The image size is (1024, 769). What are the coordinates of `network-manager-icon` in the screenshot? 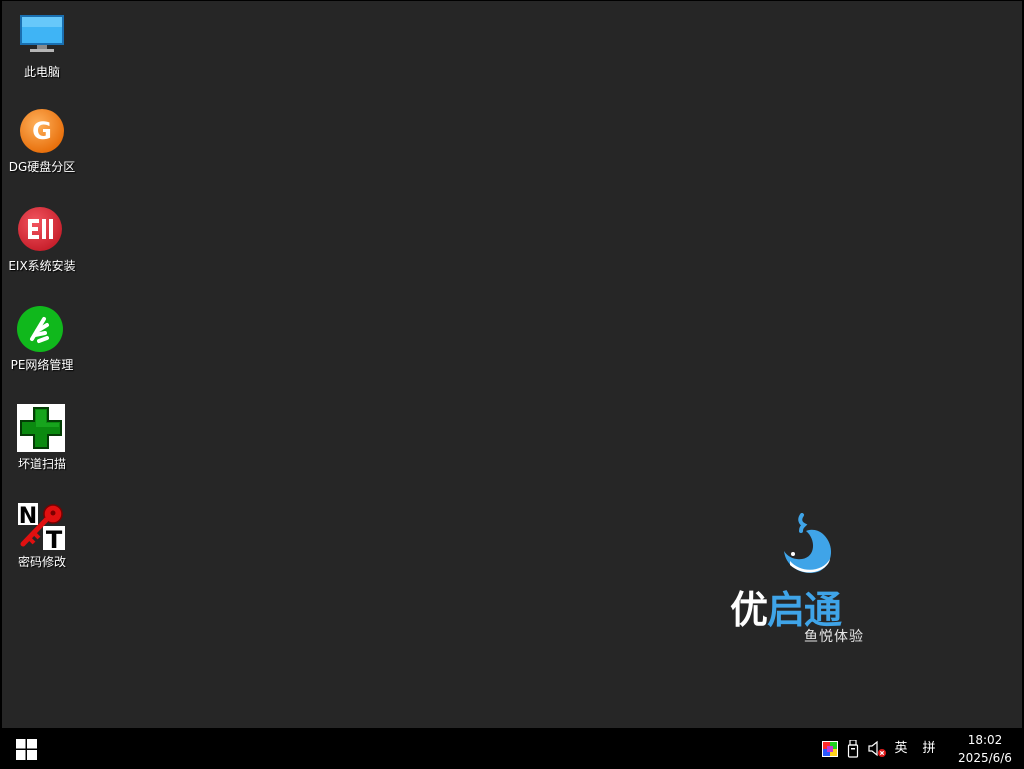 It's located at (42, 330).